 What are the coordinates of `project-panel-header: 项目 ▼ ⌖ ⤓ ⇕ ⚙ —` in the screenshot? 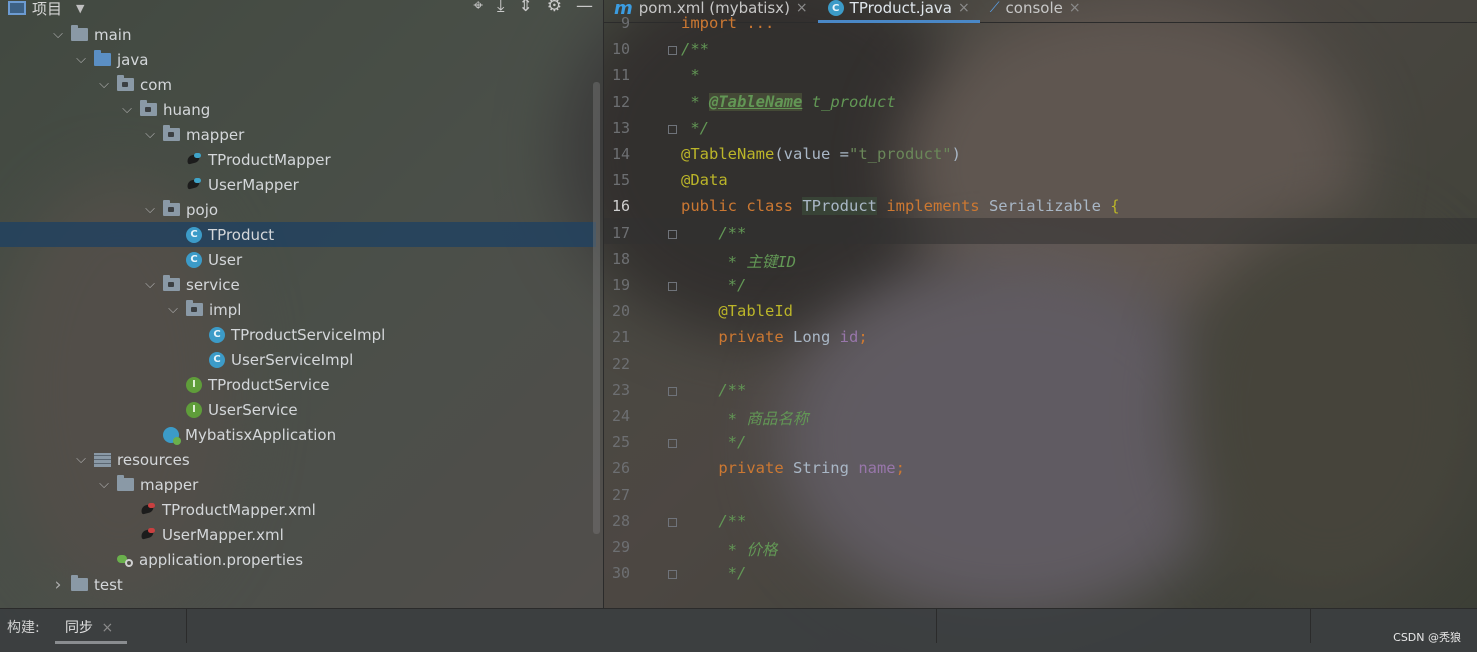 It's located at (301, 11).